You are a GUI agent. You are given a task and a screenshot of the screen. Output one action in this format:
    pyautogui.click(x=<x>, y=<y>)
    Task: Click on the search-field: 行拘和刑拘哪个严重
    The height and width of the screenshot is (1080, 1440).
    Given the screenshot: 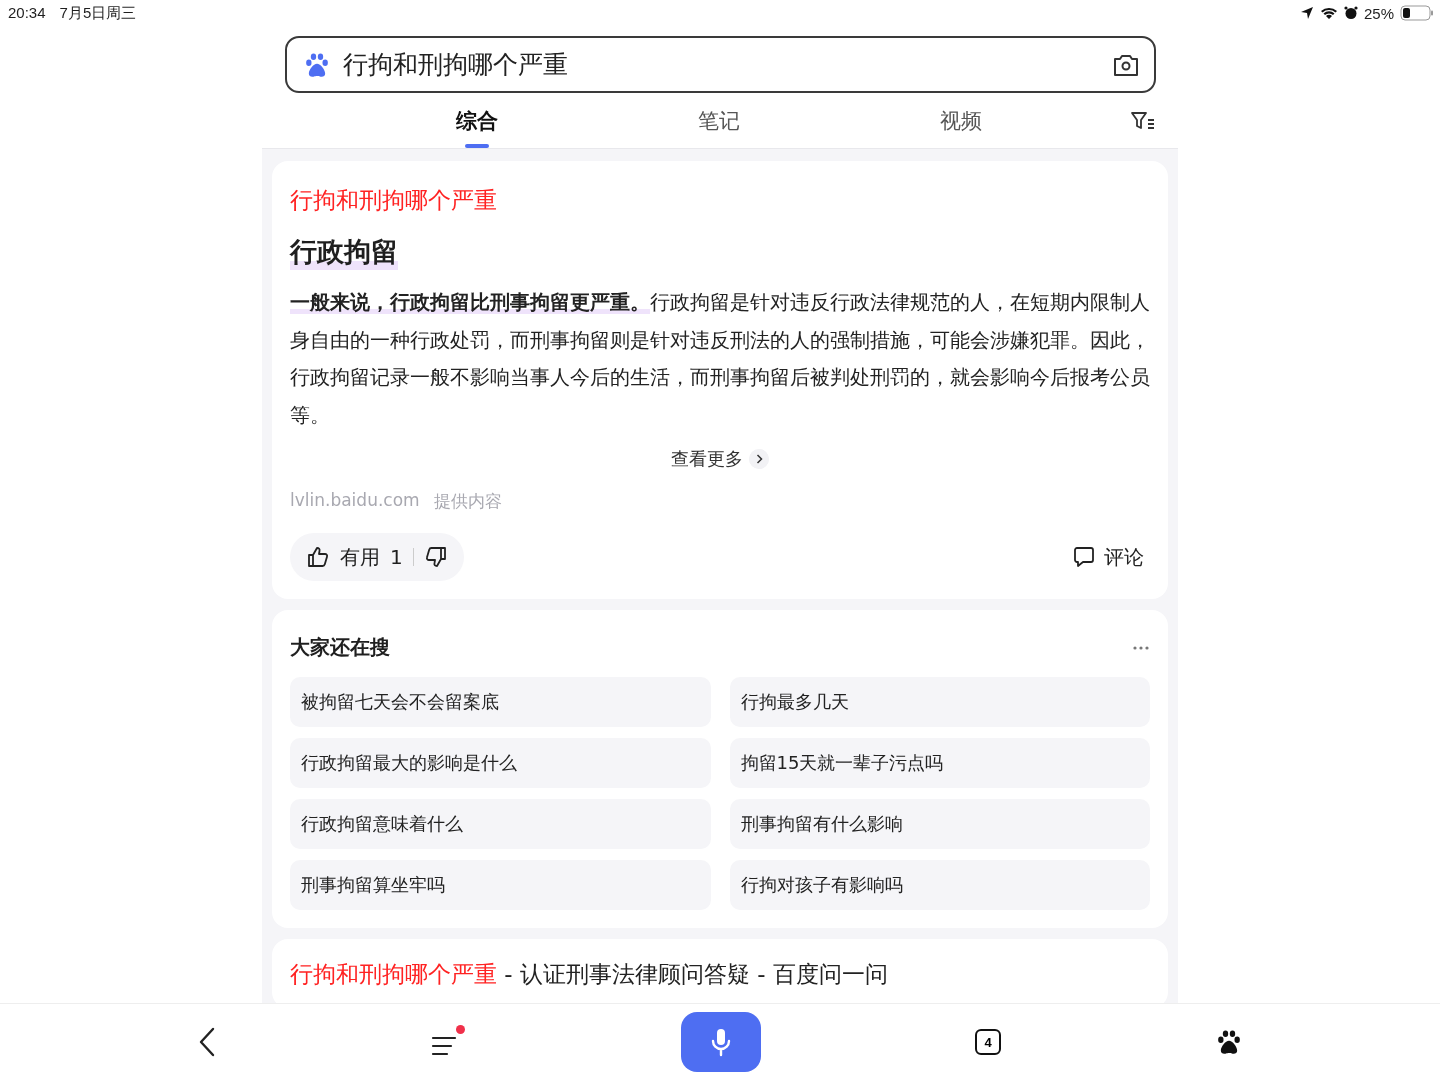 What is the action you would take?
    pyautogui.click(x=720, y=64)
    